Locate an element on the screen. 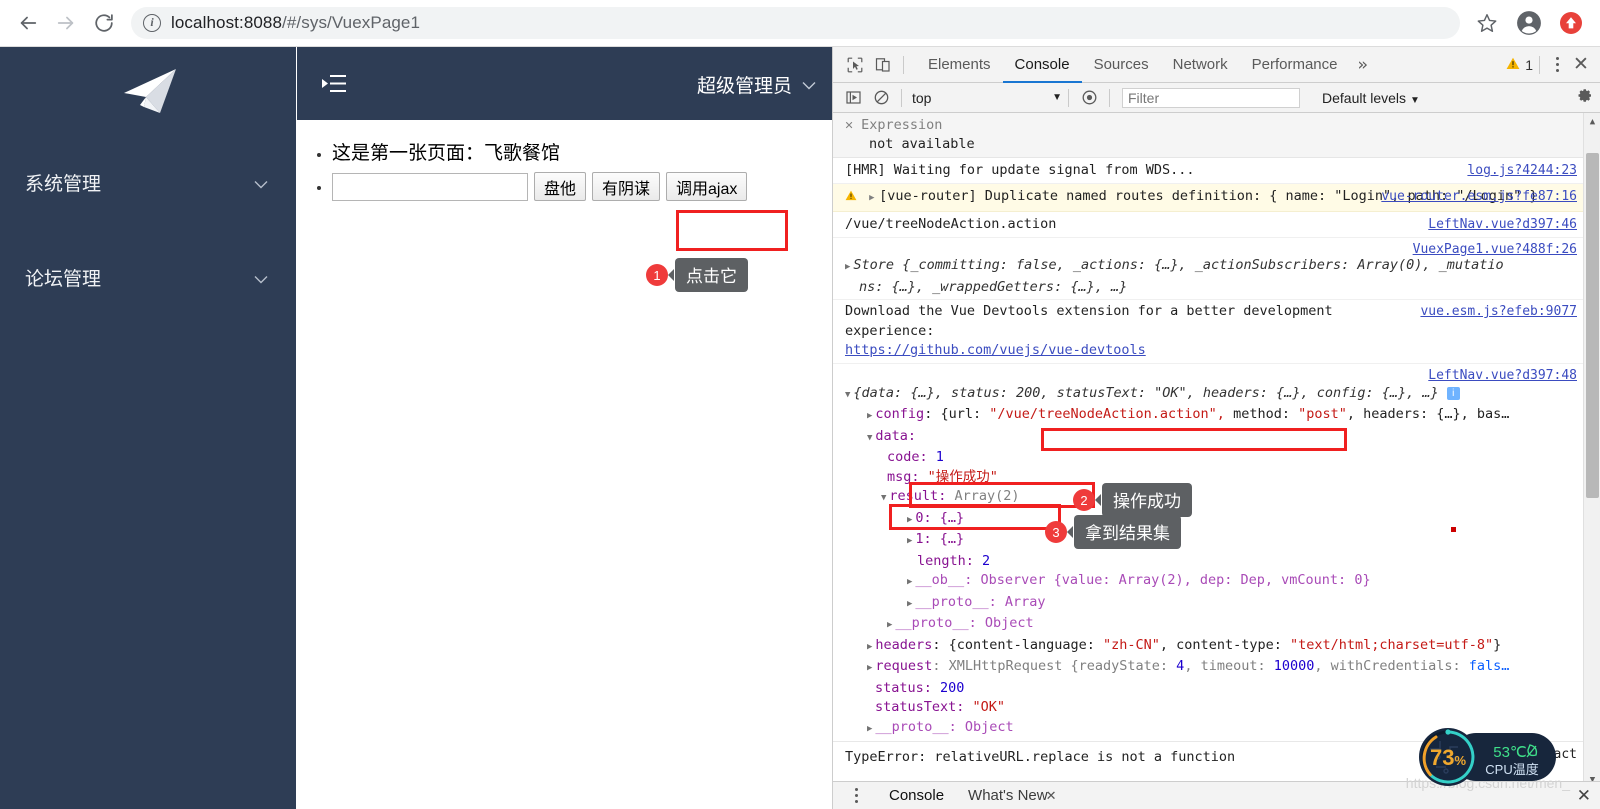  message-source-link: LeftNav.vue?d397:48 is located at coordinates (1502, 376).